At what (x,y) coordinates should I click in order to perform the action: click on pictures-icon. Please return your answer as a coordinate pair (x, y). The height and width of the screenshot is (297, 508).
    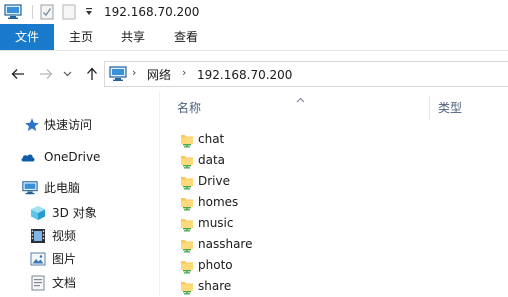
    Looking at the image, I should click on (38, 259).